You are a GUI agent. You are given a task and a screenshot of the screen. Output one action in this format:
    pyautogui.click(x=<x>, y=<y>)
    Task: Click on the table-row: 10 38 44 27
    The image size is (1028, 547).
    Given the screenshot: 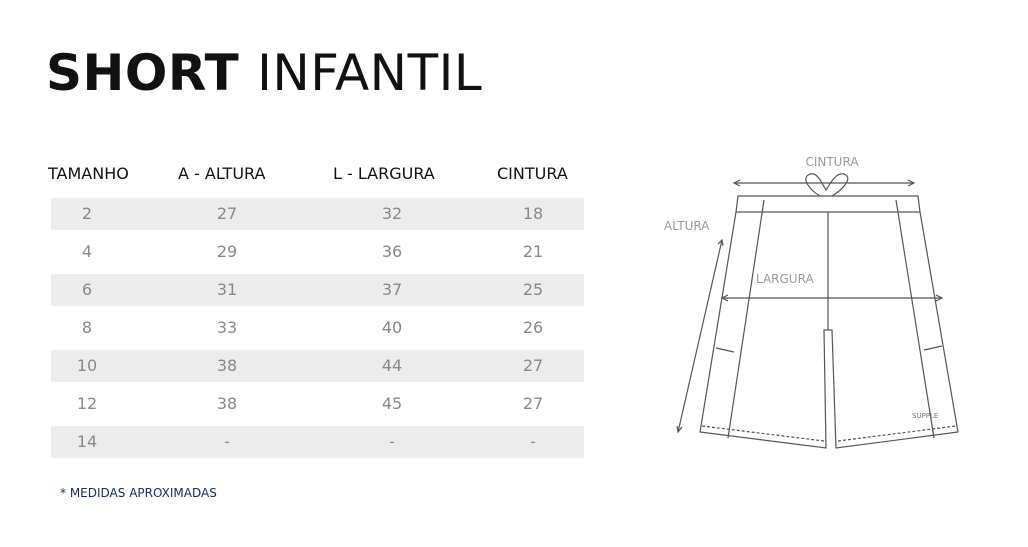 What is the action you would take?
    pyautogui.click(x=317, y=366)
    